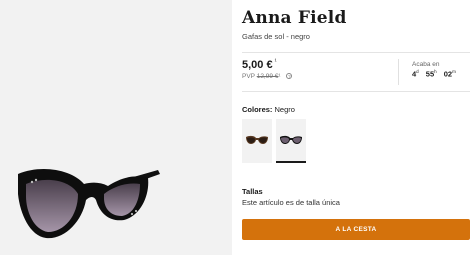 The image size is (475, 255). What do you see at coordinates (454, 71) in the screenshot?
I see `timer-minutes-unit: m` at bounding box center [454, 71].